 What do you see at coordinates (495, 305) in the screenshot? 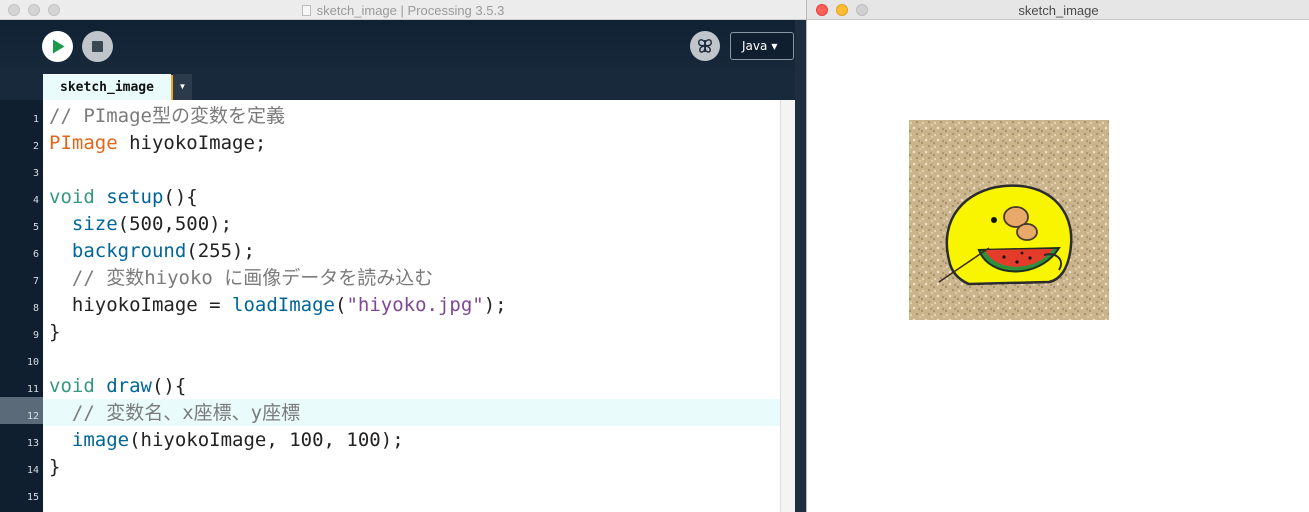
I see `code-text: );` at bounding box center [495, 305].